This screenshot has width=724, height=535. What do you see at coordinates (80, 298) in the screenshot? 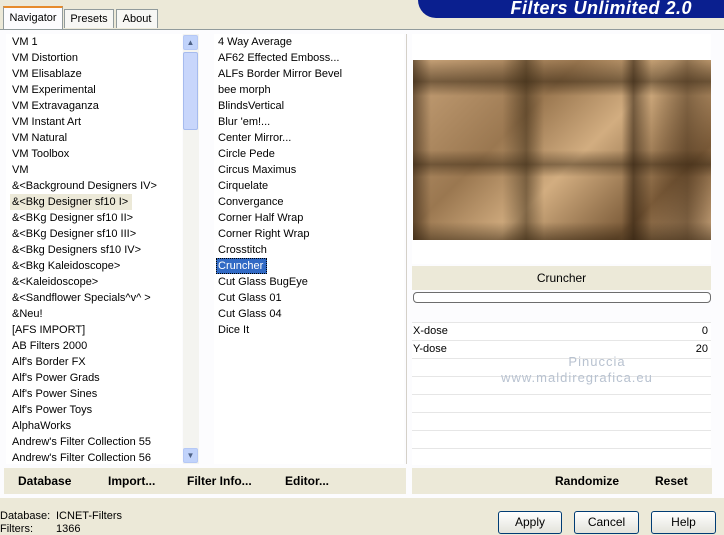
I see `category-item: &<Sandflower Specials^v^ >` at bounding box center [80, 298].